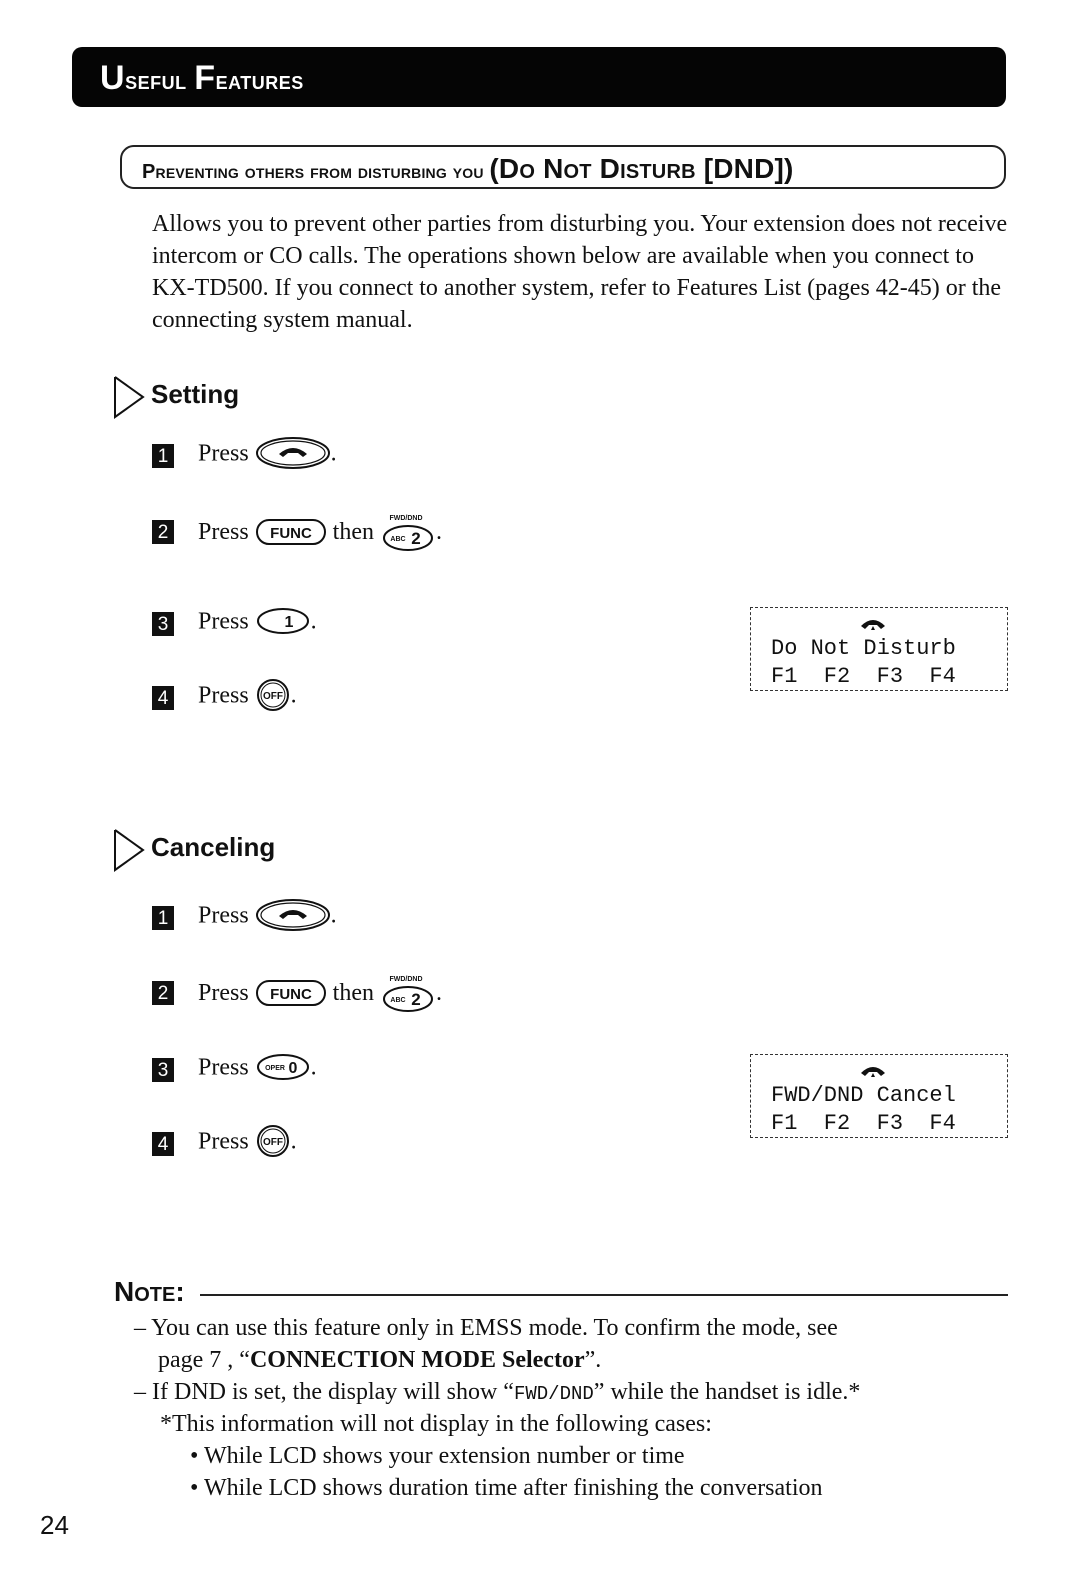 This screenshot has height=1570, width=1080. I want to click on title-rest-1: seful, so click(160, 80).